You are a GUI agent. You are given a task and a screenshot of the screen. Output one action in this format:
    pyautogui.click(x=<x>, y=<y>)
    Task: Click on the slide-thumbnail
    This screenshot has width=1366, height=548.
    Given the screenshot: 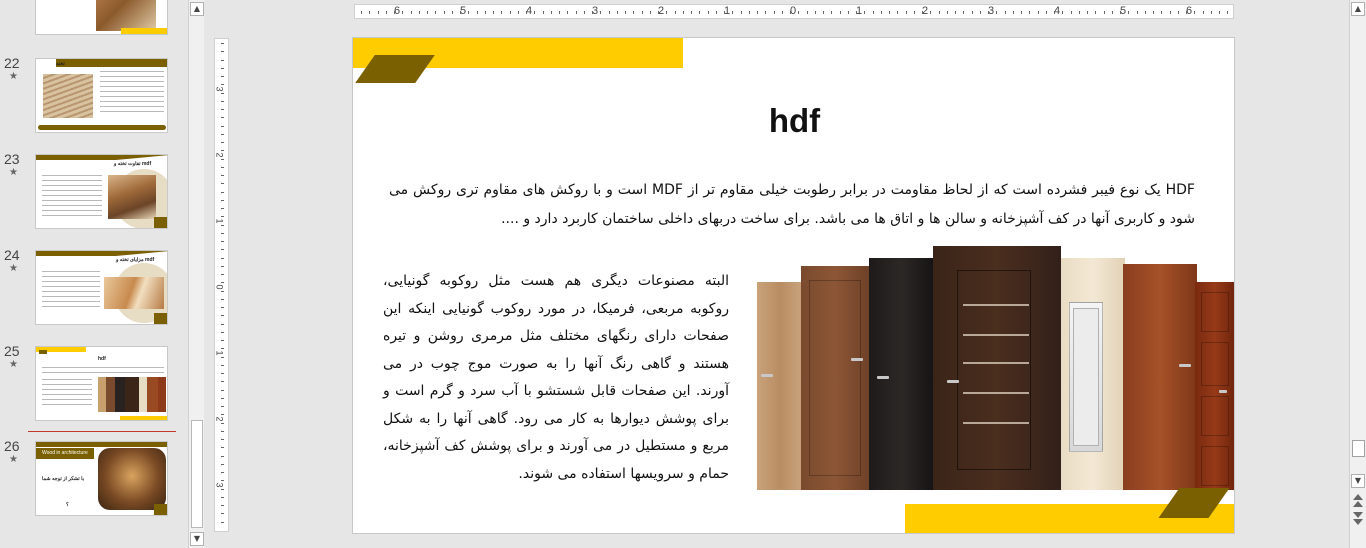 What is the action you would take?
    pyautogui.click(x=101, y=17)
    